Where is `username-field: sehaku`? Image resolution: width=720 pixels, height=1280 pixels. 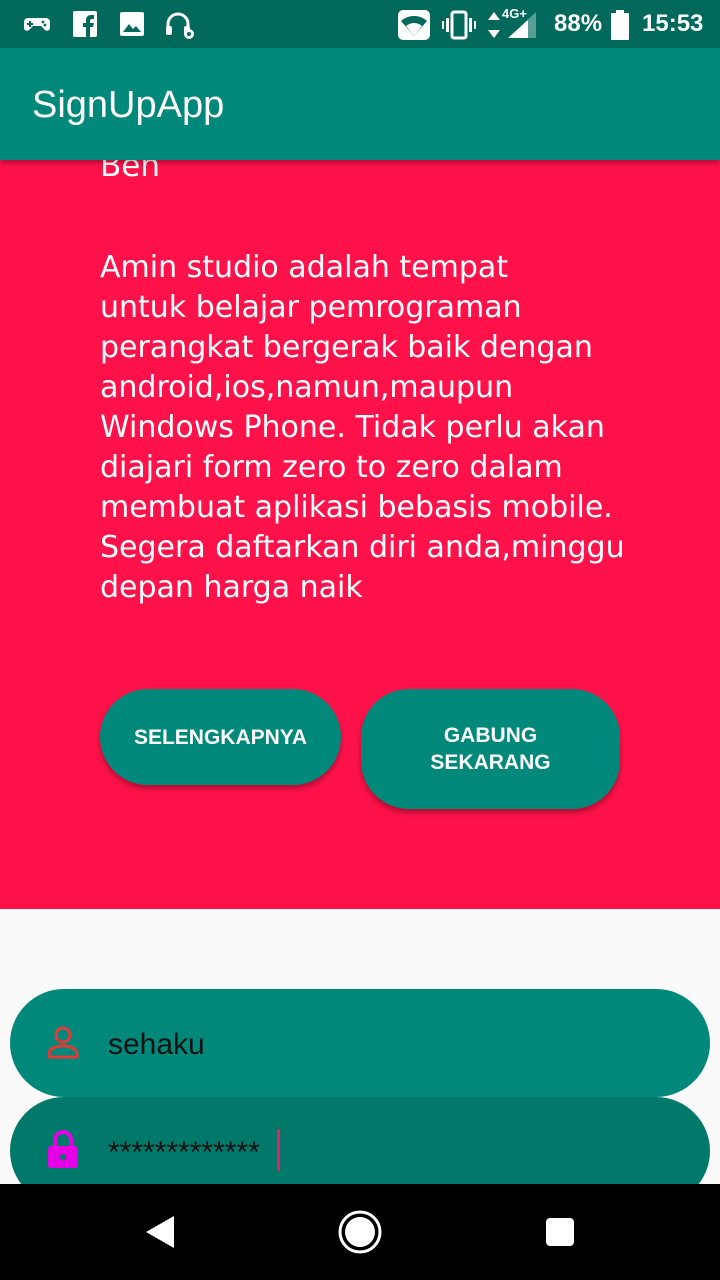
username-field: sehaku is located at coordinates (360, 1043).